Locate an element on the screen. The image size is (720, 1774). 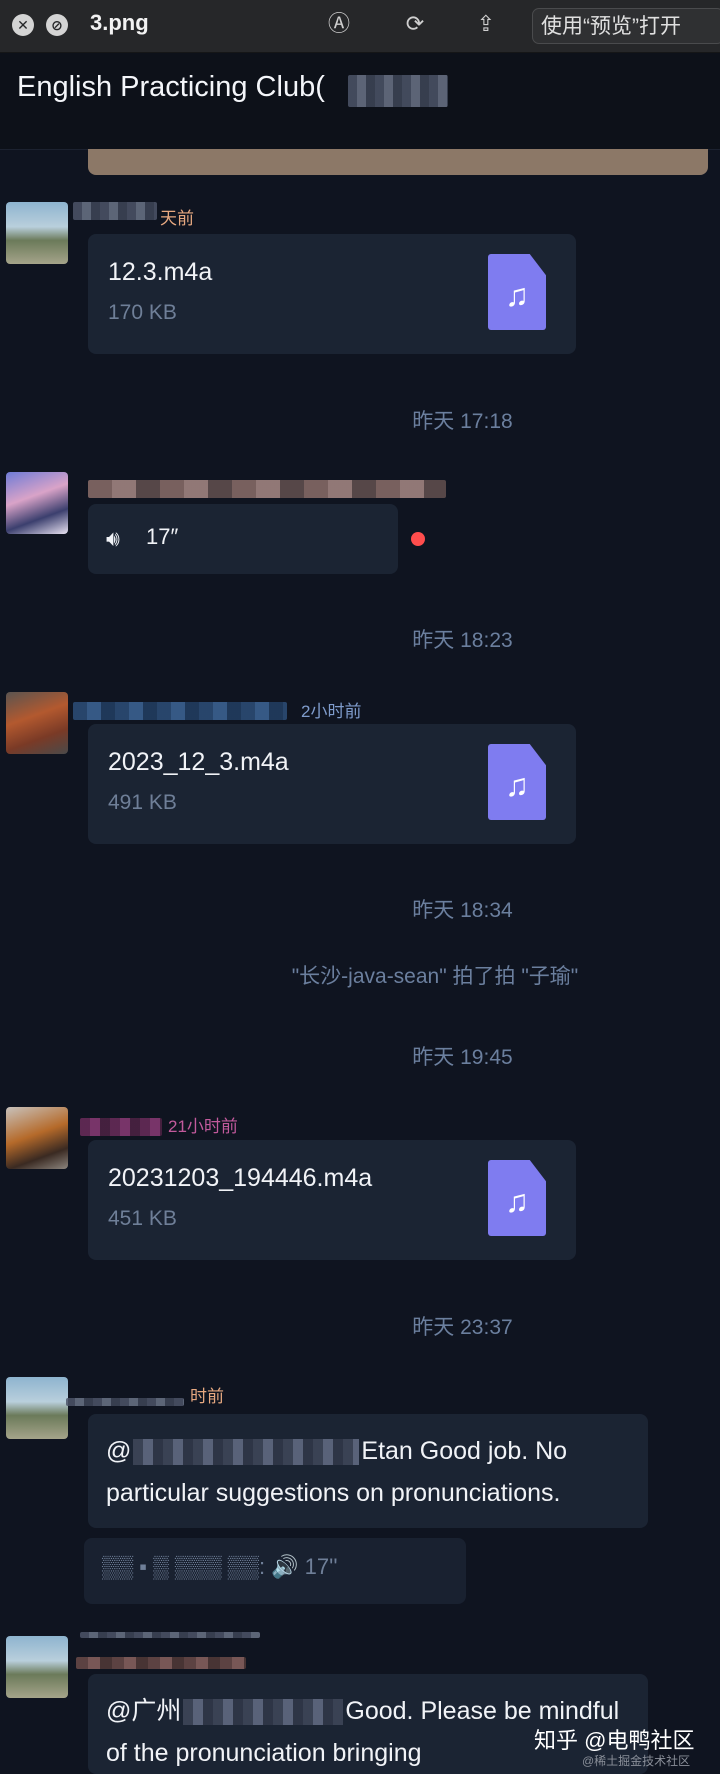
unread-indicator is located at coordinates (418, 539).